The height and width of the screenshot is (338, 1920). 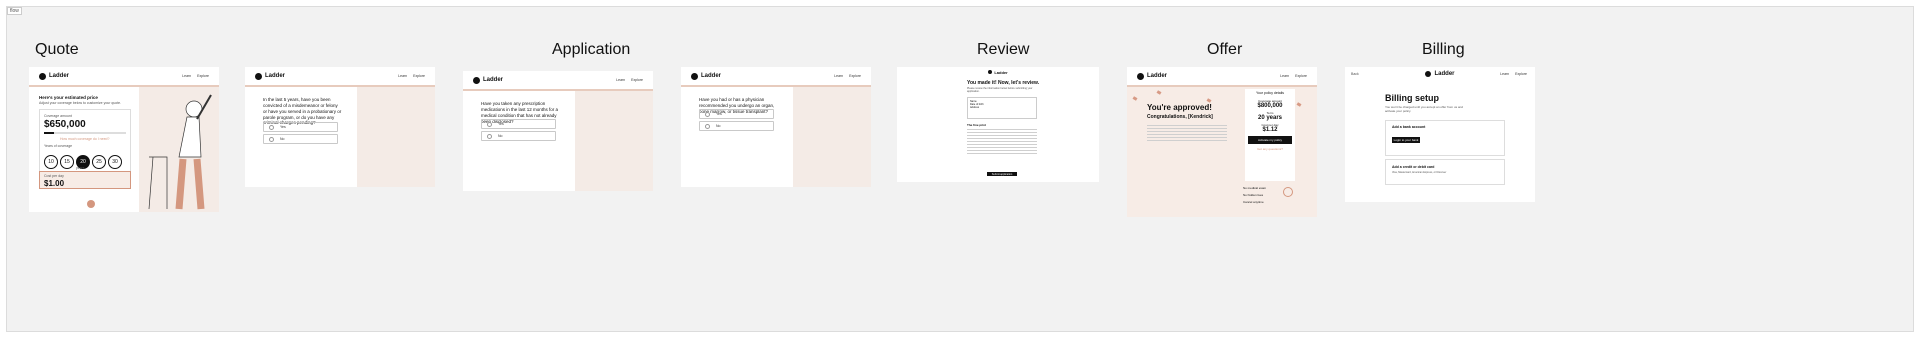 What do you see at coordinates (84, 139) in the screenshot?
I see `coverage-help-link: How much coverage do I need?` at bounding box center [84, 139].